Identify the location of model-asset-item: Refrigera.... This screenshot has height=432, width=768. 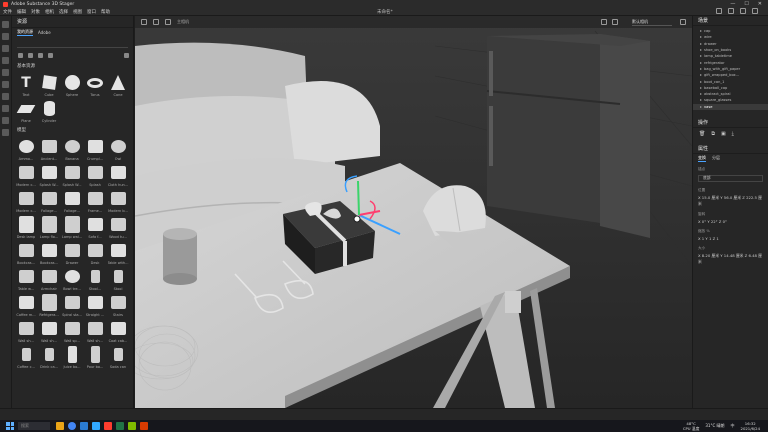
(49, 305).